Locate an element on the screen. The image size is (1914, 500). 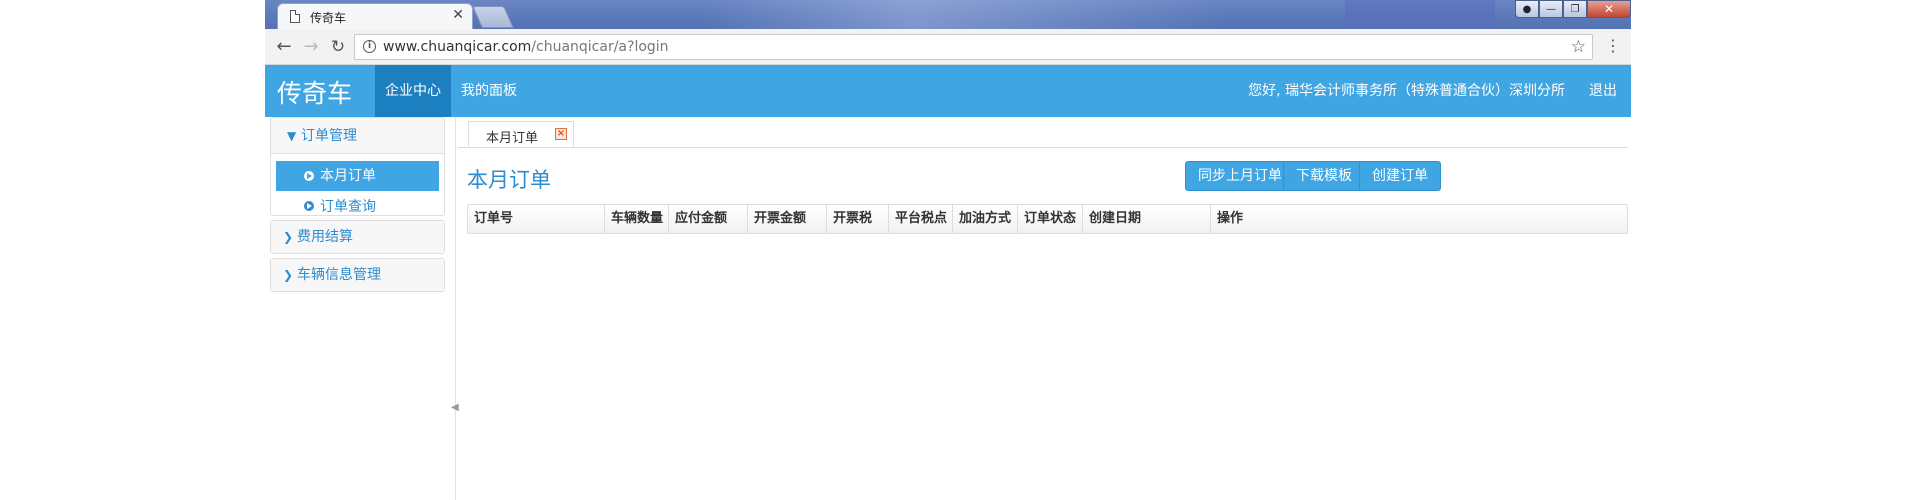
sync-last-month-button: 同步上月订单 is located at coordinates (1240, 176).